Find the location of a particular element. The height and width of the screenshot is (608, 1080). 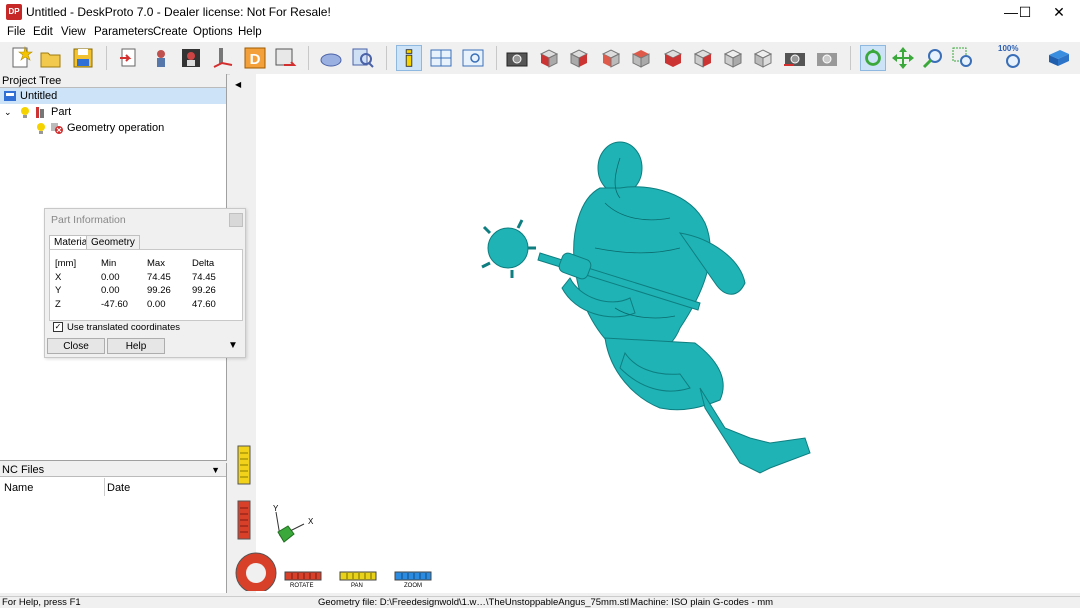

nc-files-header: NC Files ▼ is located at coordinates (113, 470).